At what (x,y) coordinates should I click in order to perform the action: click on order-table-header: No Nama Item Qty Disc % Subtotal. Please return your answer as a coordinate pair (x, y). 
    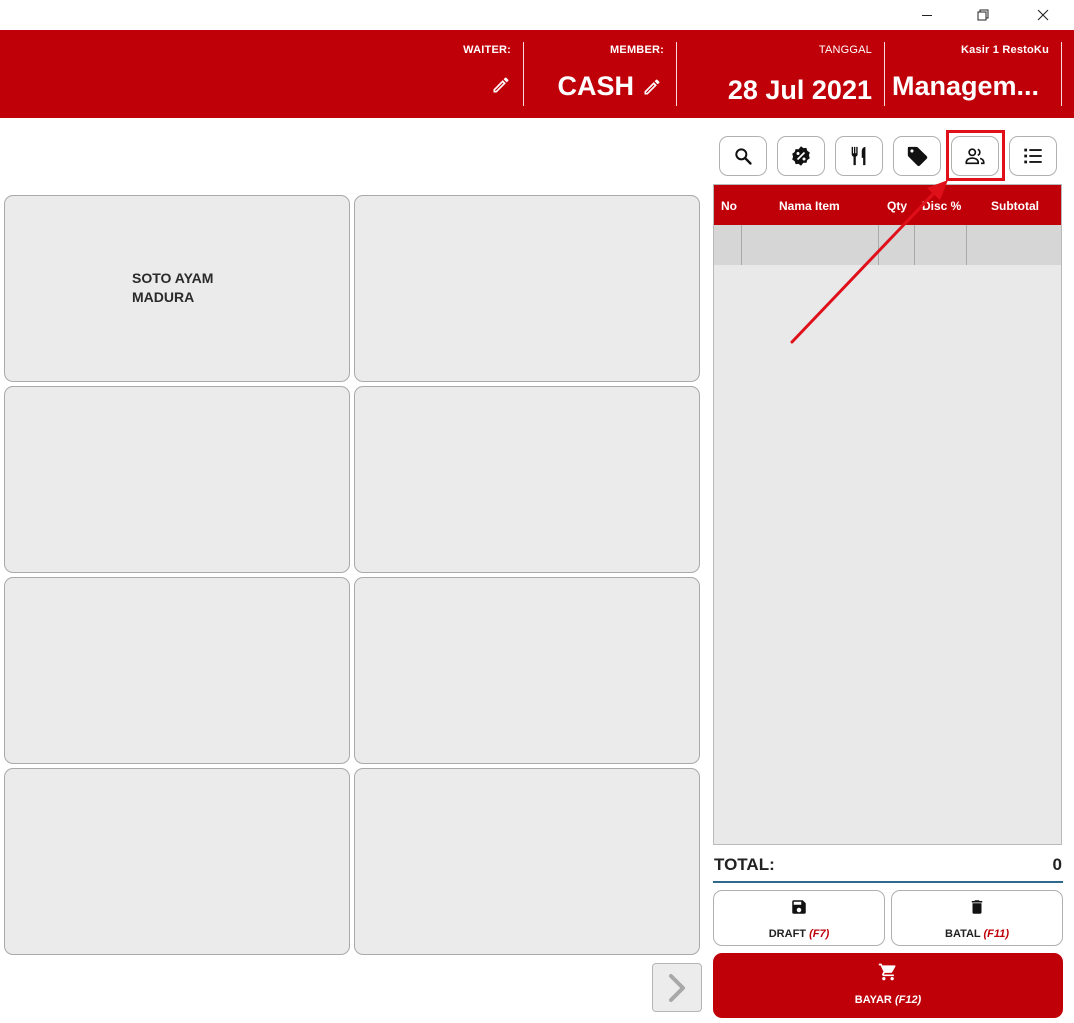
    Looking at the image, I should click on (887, 205).